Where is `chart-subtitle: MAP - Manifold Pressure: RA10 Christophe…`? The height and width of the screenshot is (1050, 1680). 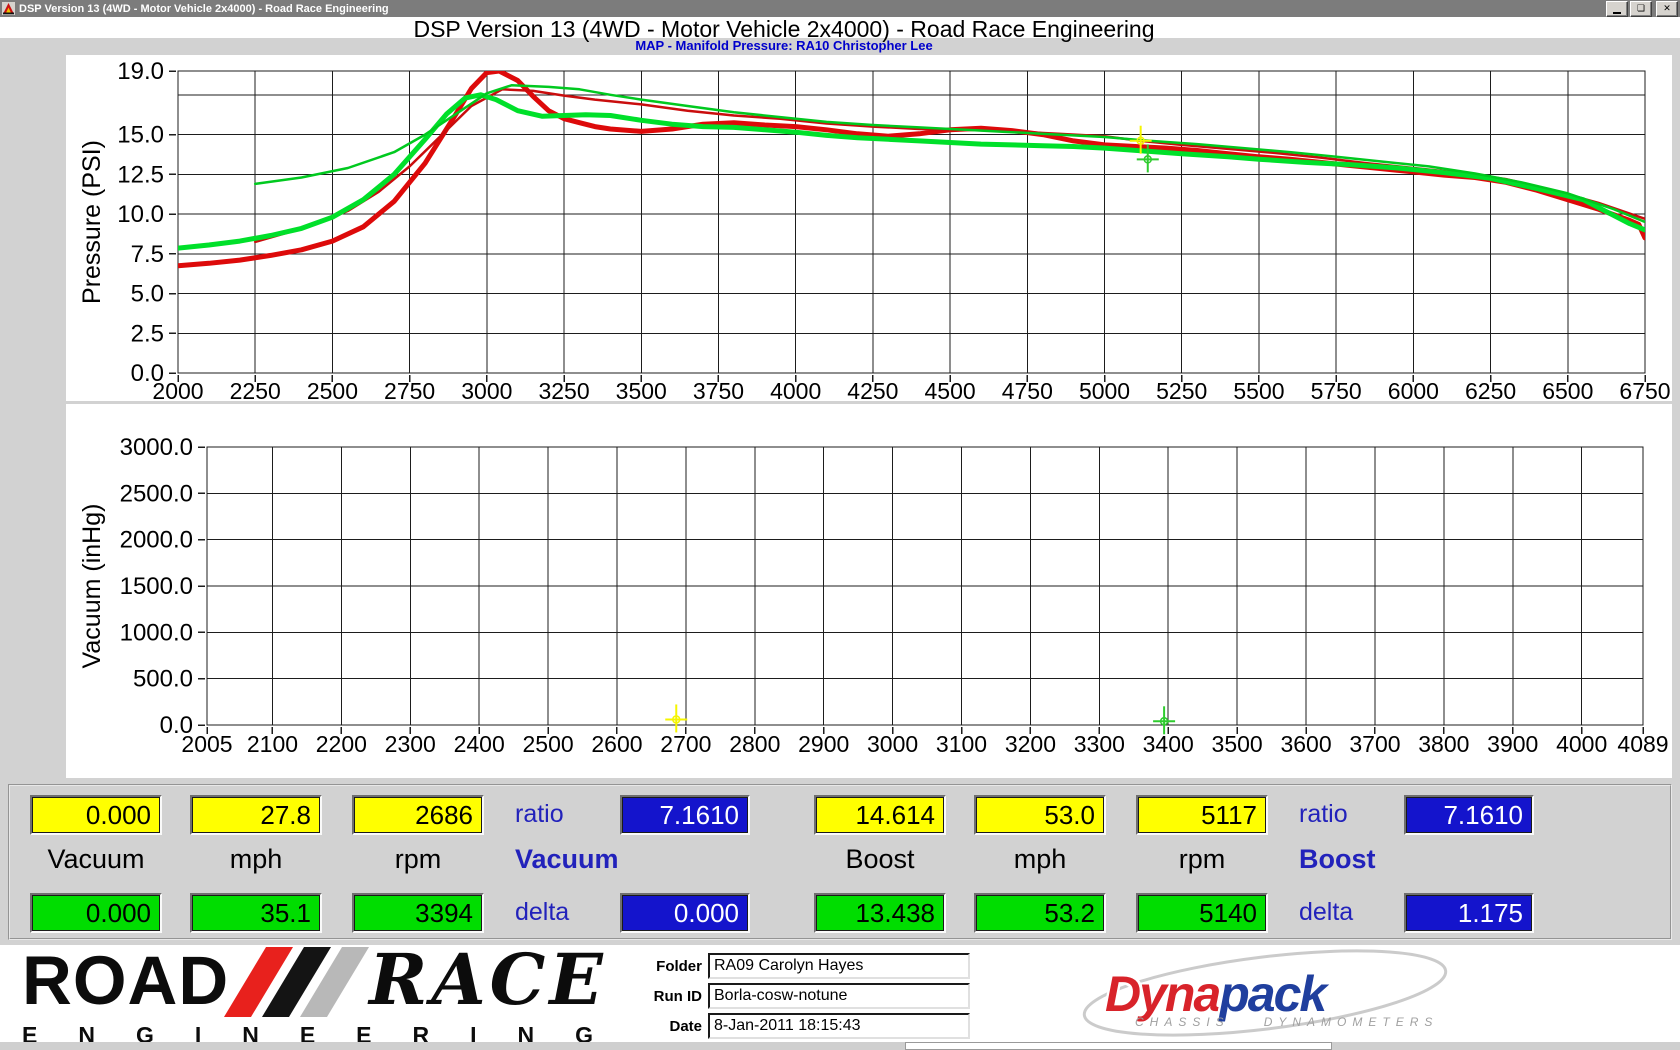 chart-subtitle: MAP - Manifold Pressure: RA10 Christophe… is located at coordinates (784, 45).